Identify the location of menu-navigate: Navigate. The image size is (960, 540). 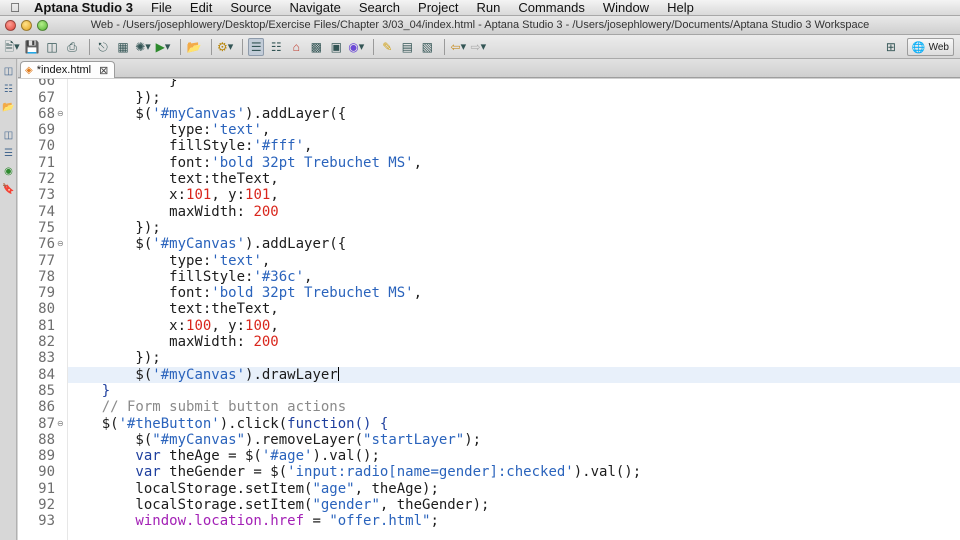
(315, 8).